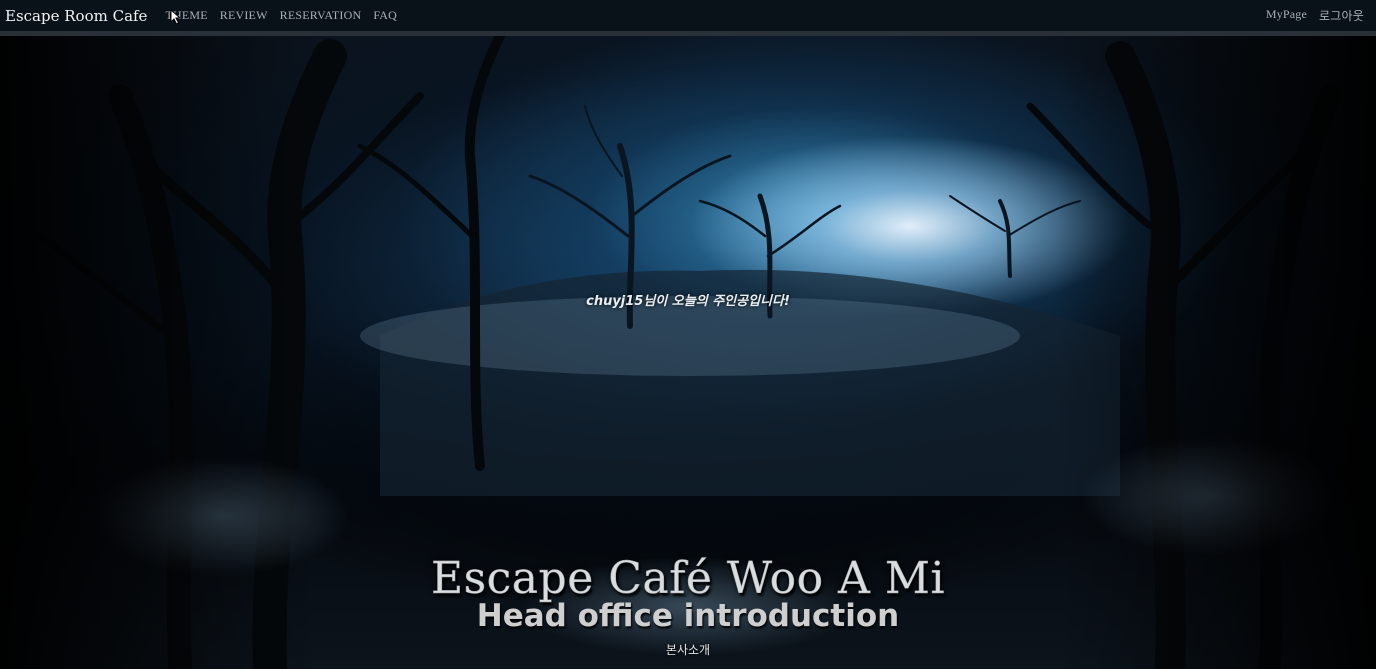  I want to click on welcome-message: chuyj15님이 오늘의 주인공입니다!, so click(688, 301).